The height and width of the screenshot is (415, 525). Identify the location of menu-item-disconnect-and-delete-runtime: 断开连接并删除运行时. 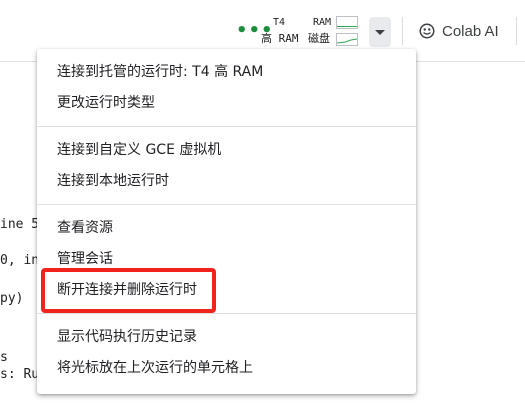
(226, 290).